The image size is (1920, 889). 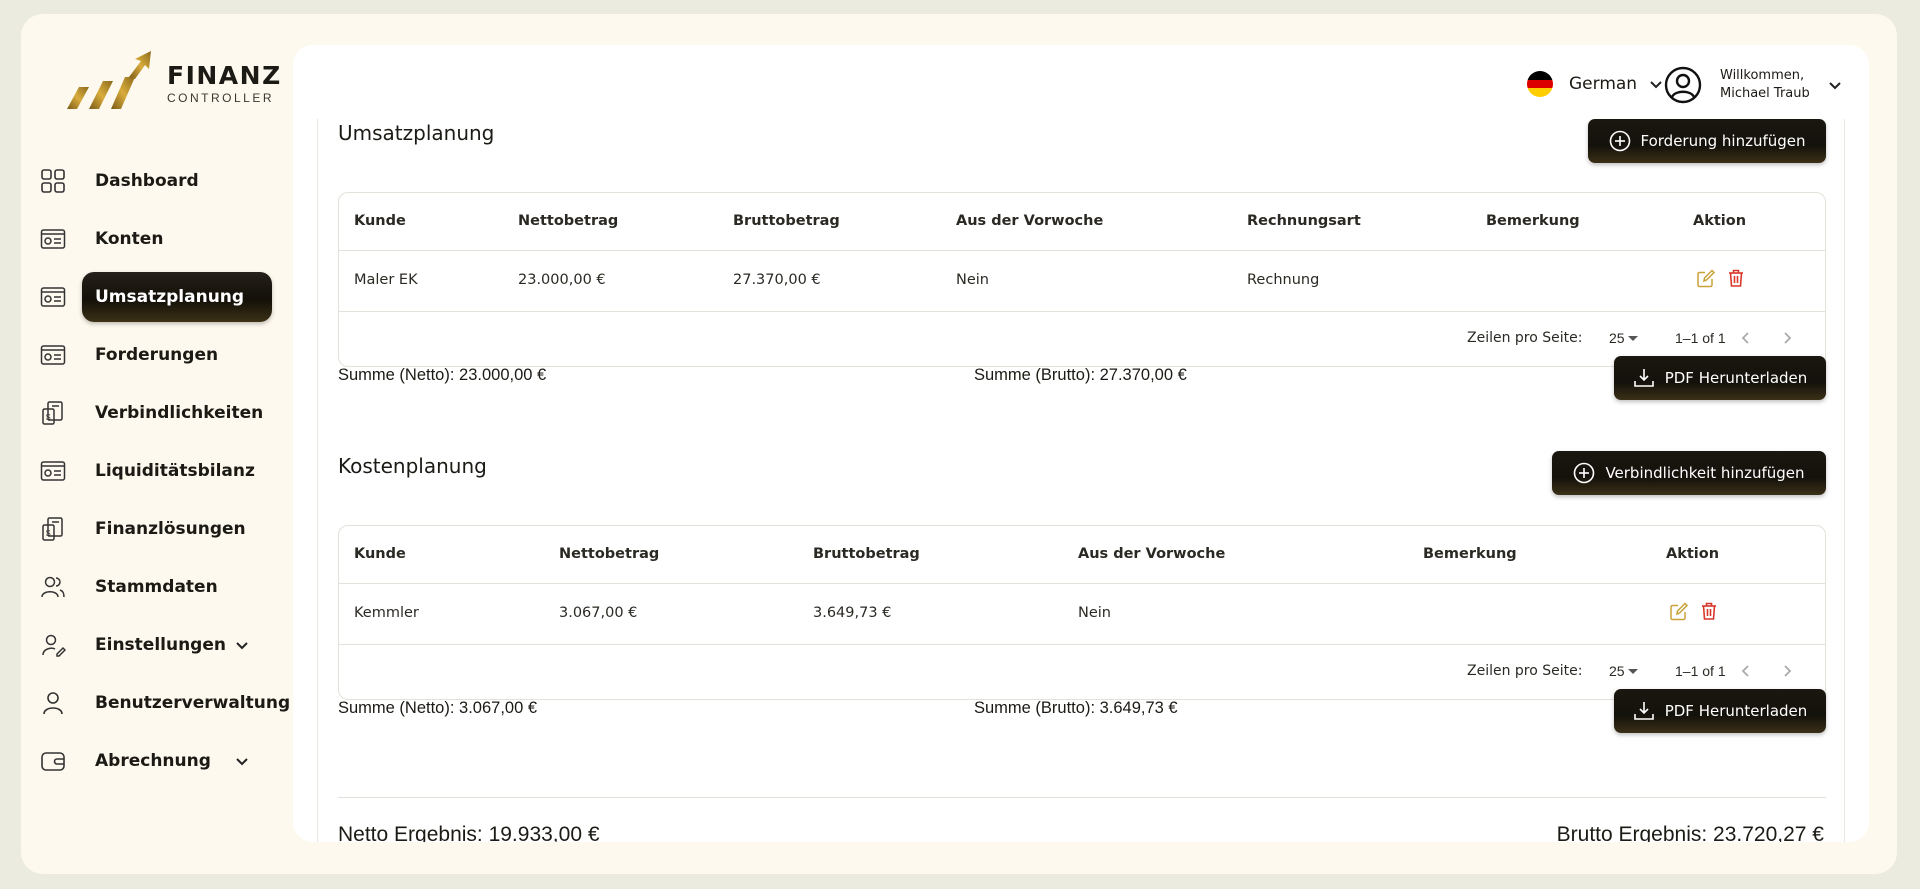 I want to click on sidebar-item-stammdaten: Stammdaten, so click(x=151, y=587).